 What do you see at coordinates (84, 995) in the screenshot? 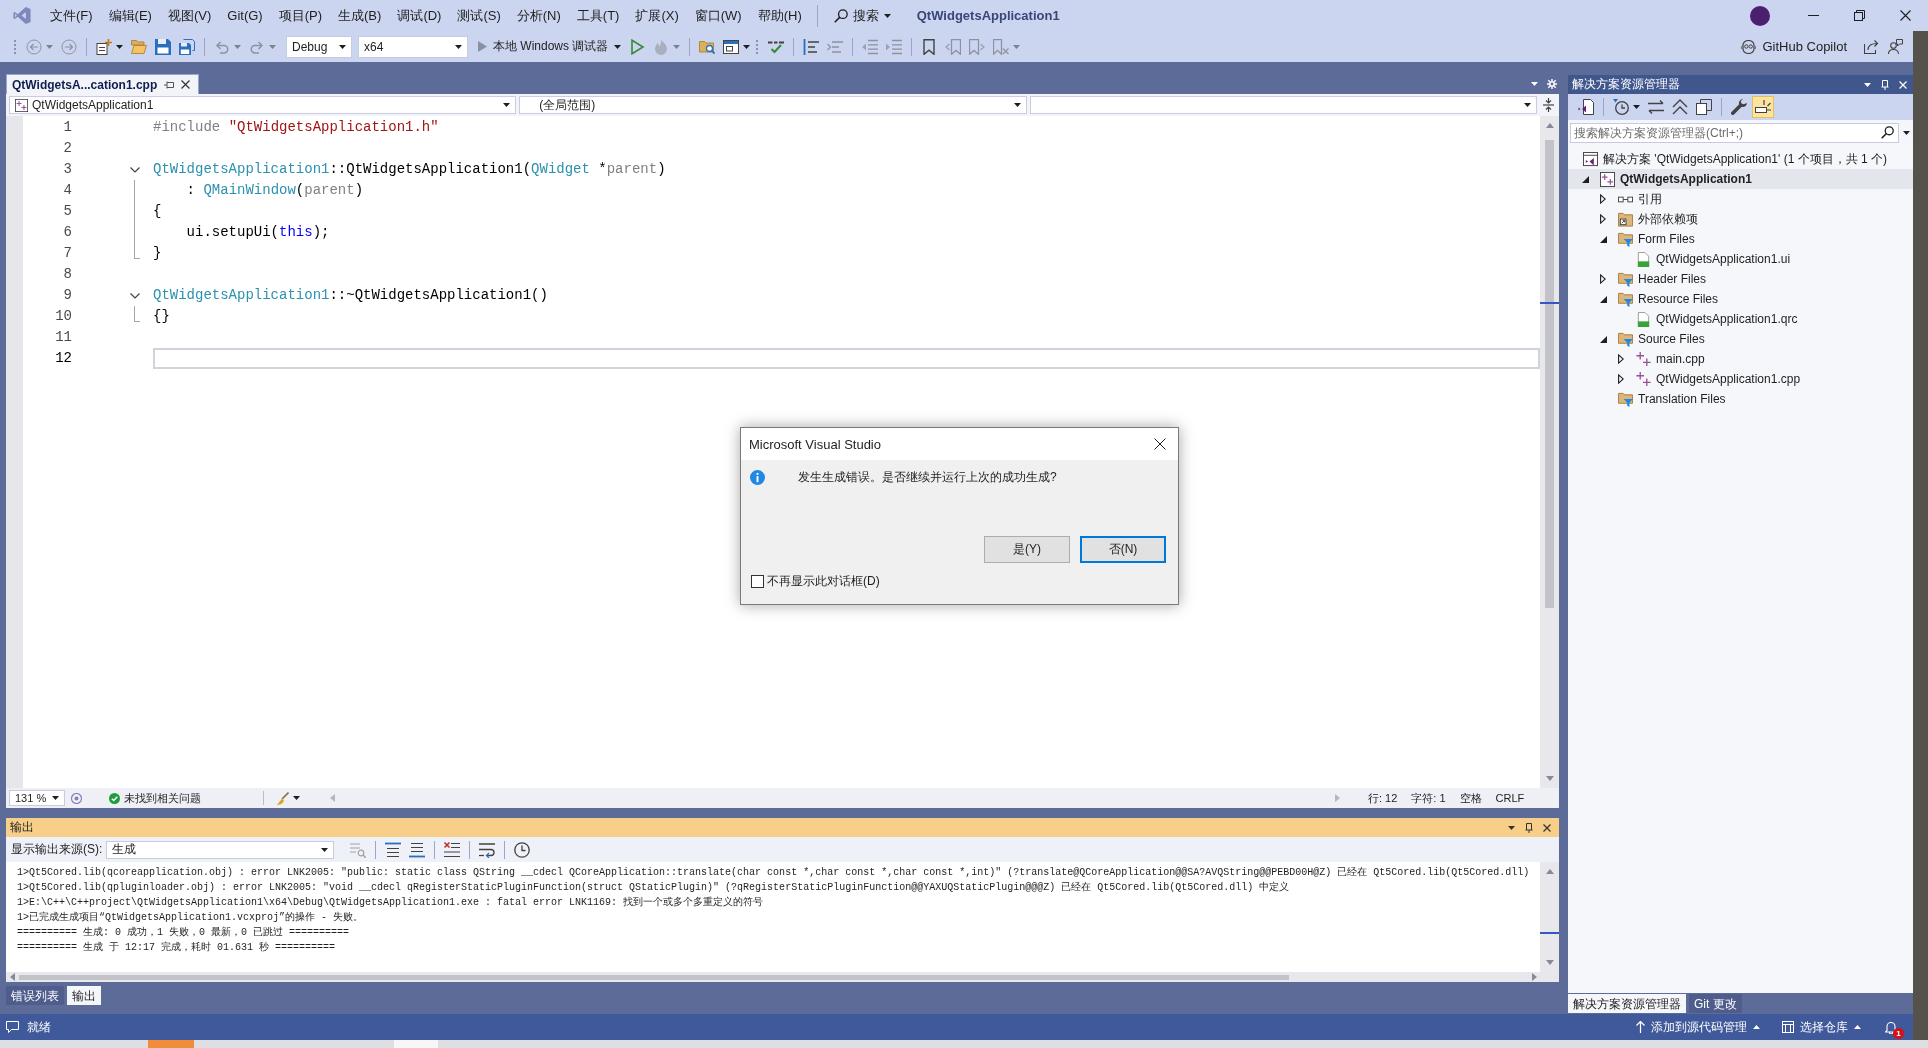
I see `panel-tab: 输出` at bounding box center [84, 995].